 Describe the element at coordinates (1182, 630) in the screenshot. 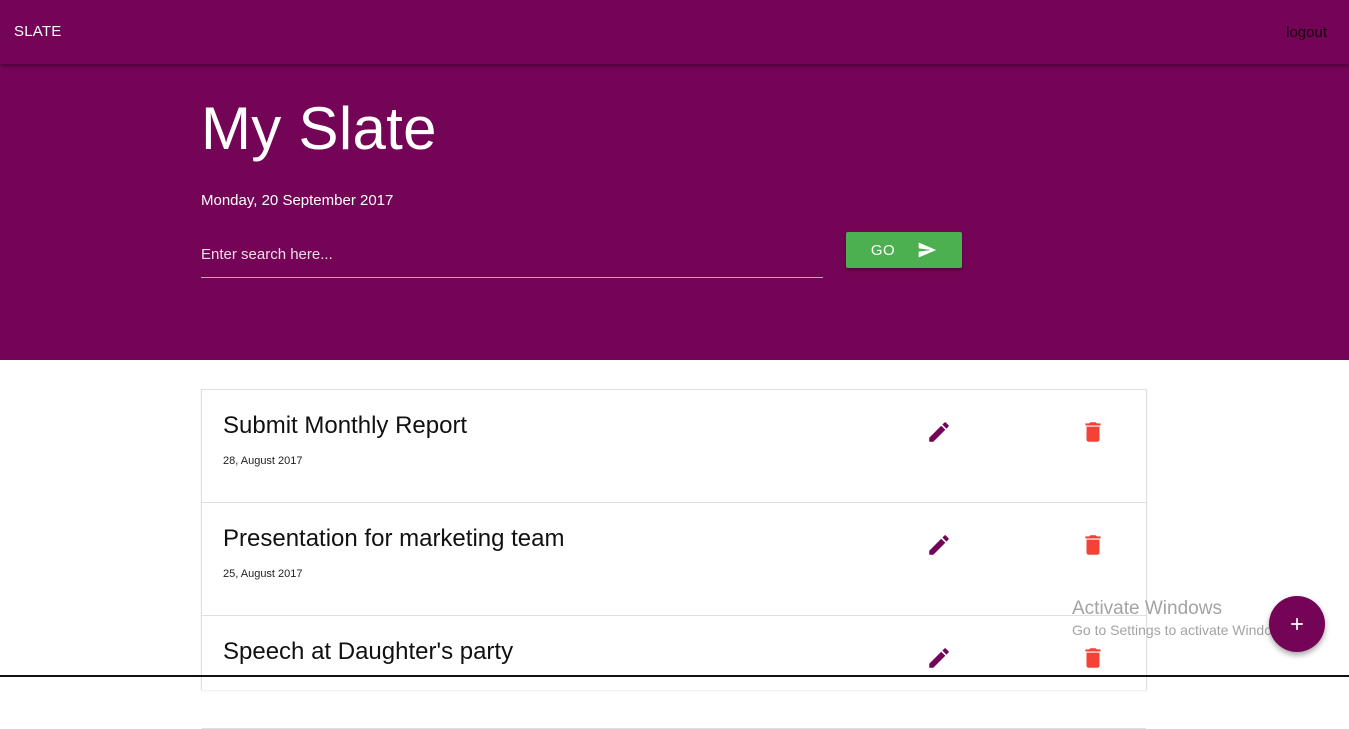

I see `watermark-subtitle: Go to Settings to activate Windows.` at that location.